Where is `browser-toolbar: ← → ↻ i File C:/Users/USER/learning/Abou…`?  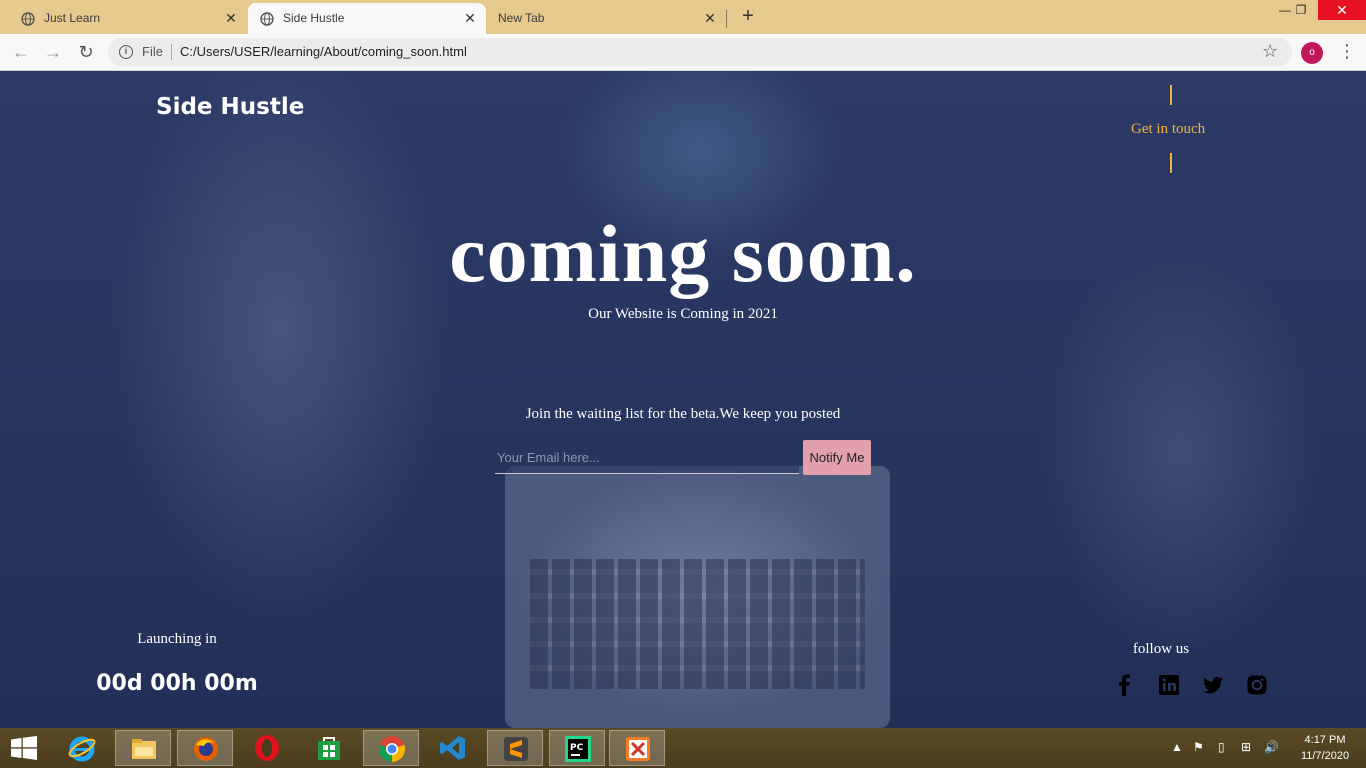 browser-toolbar: ← → ↻ i File C:/Users/USER/learning/Abou… is located at coordinates (683, 52).